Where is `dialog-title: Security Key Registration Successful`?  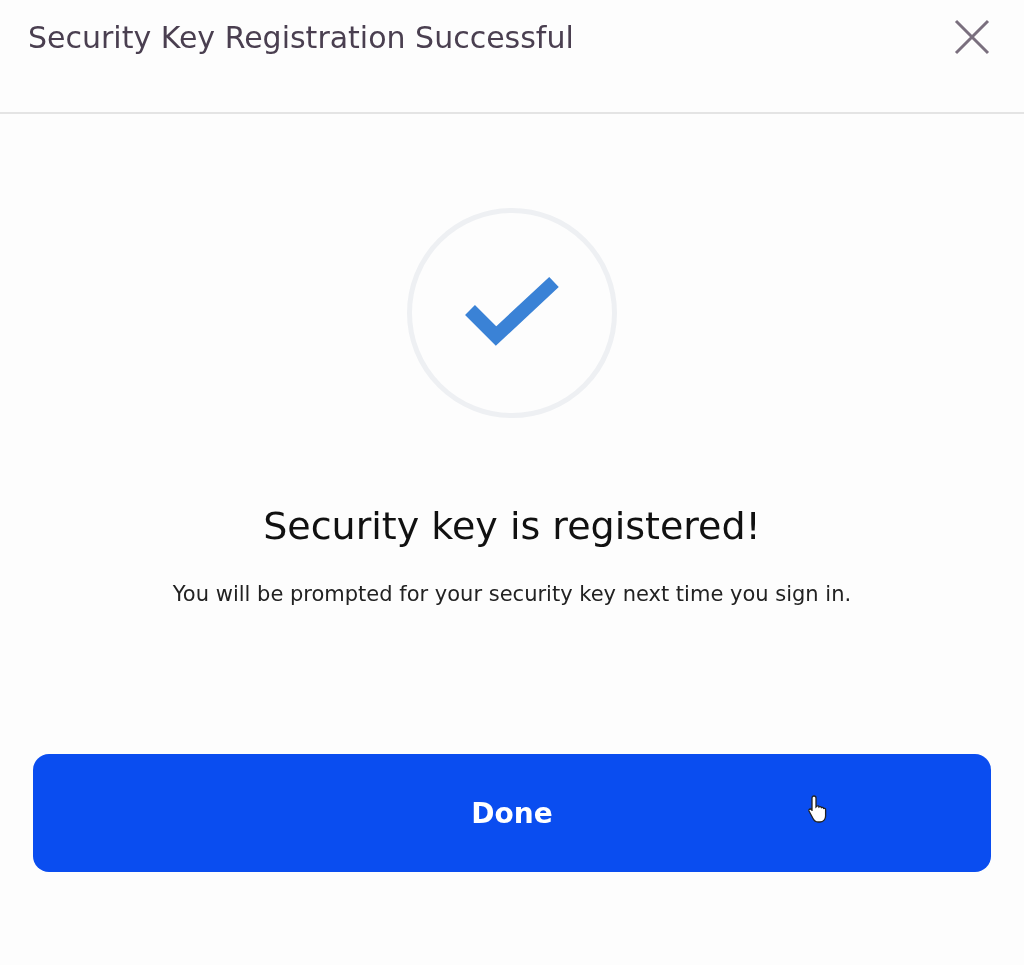
dialog-title: Security Key Registration Successful is located at coordinates (301, 37).